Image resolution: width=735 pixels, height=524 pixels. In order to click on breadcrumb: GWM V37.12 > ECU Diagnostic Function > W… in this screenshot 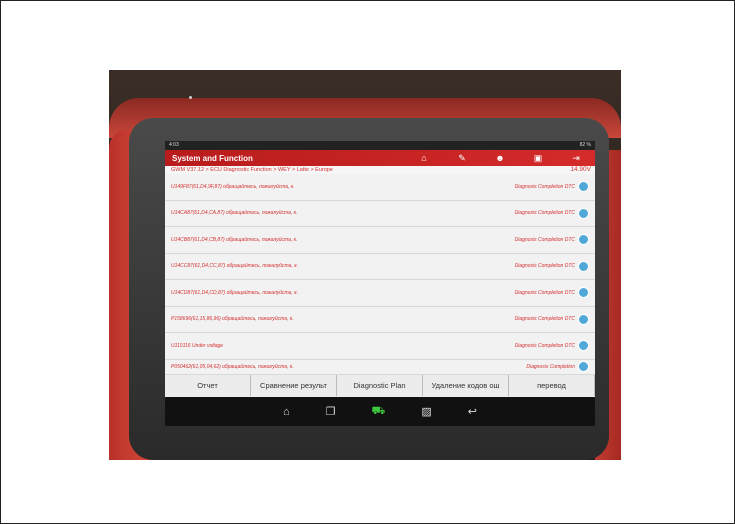, I will do `click(380, 170)`.